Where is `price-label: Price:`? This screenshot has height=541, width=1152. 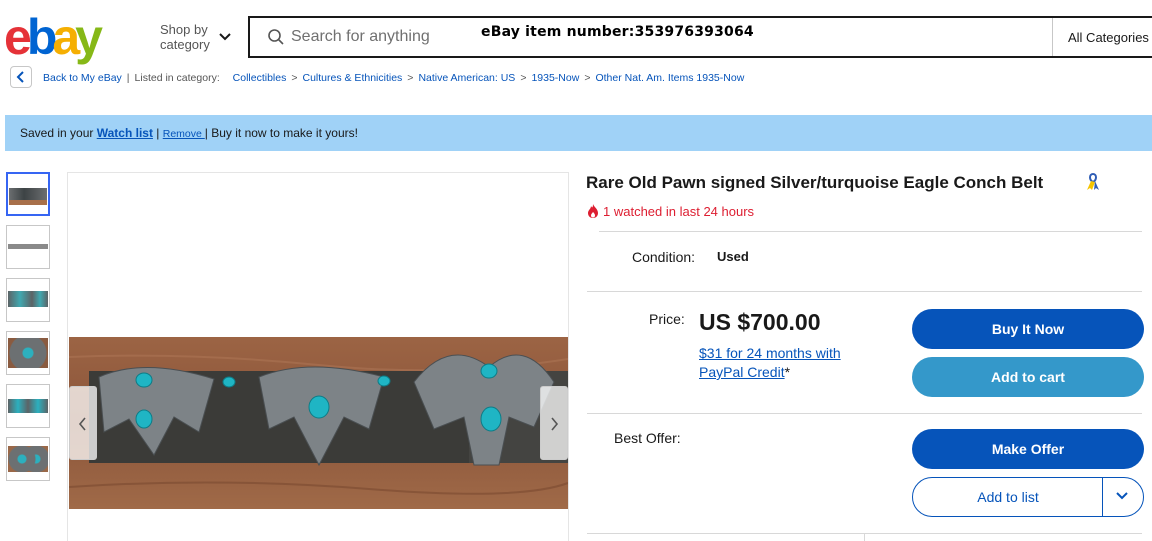
price-label: Price: is located at coordinates (667, 319).